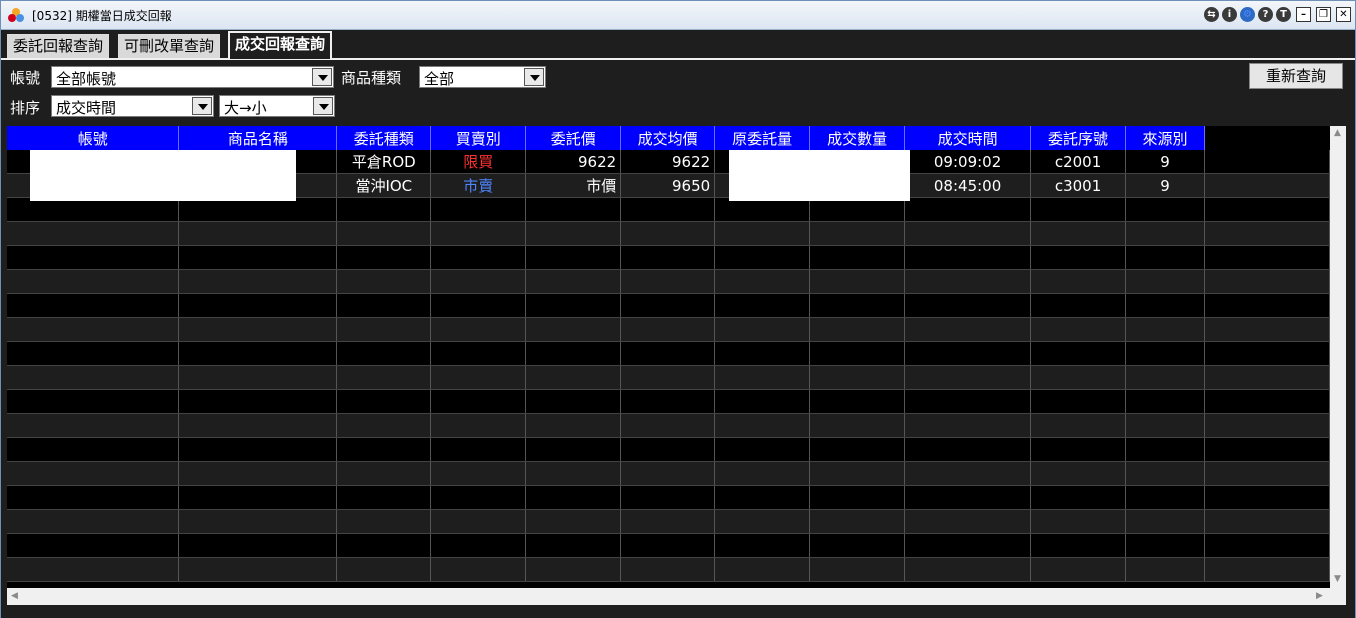  What do you see at coordinates (478, 185) in the screenshot?
I see `cell-side: 市賣` at bounding box center [478, 185].